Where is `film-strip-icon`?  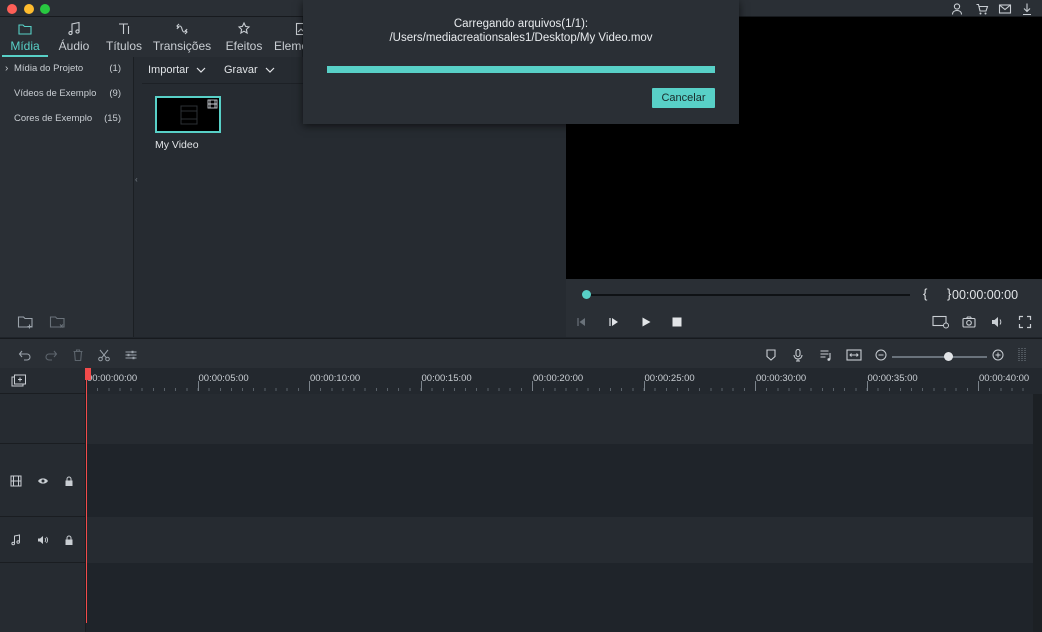
film-strip-icon is located at coordinates (189, 115).